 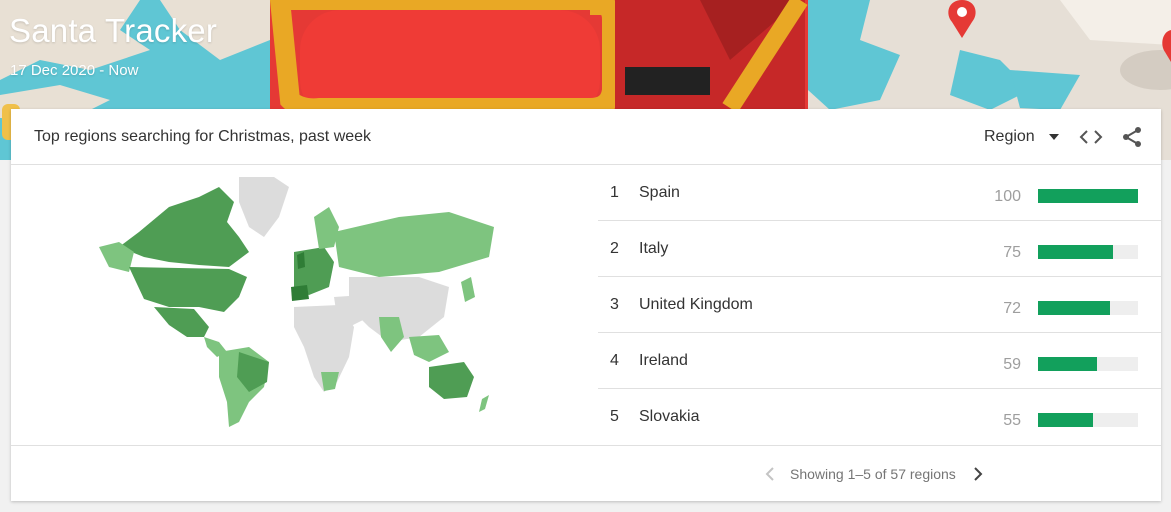 I want to click on region-name: Spain, so click(x=659, y=192).